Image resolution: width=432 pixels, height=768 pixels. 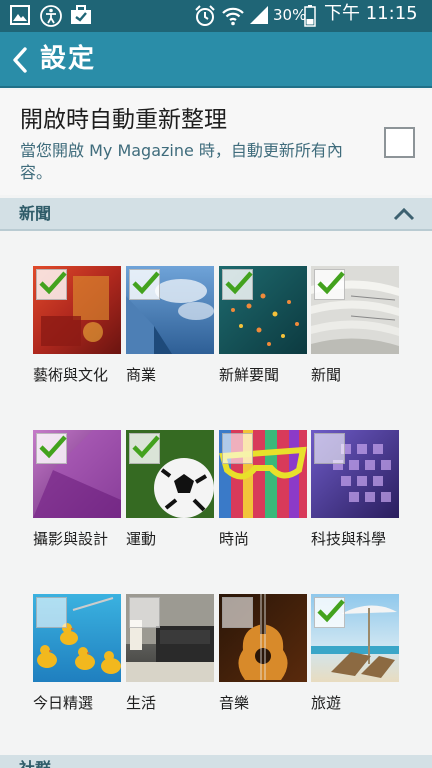 I want to click on signal-icon, so click(x=259, y=15).